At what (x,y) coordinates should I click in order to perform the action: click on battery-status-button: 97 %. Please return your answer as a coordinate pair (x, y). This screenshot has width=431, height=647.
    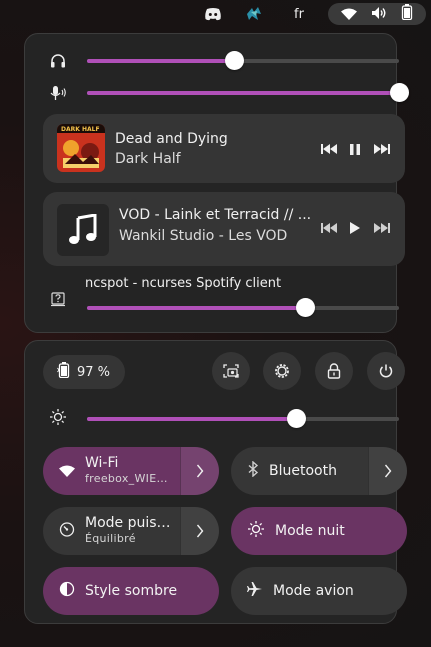
    Looking at the image, I should click on (84, 372).